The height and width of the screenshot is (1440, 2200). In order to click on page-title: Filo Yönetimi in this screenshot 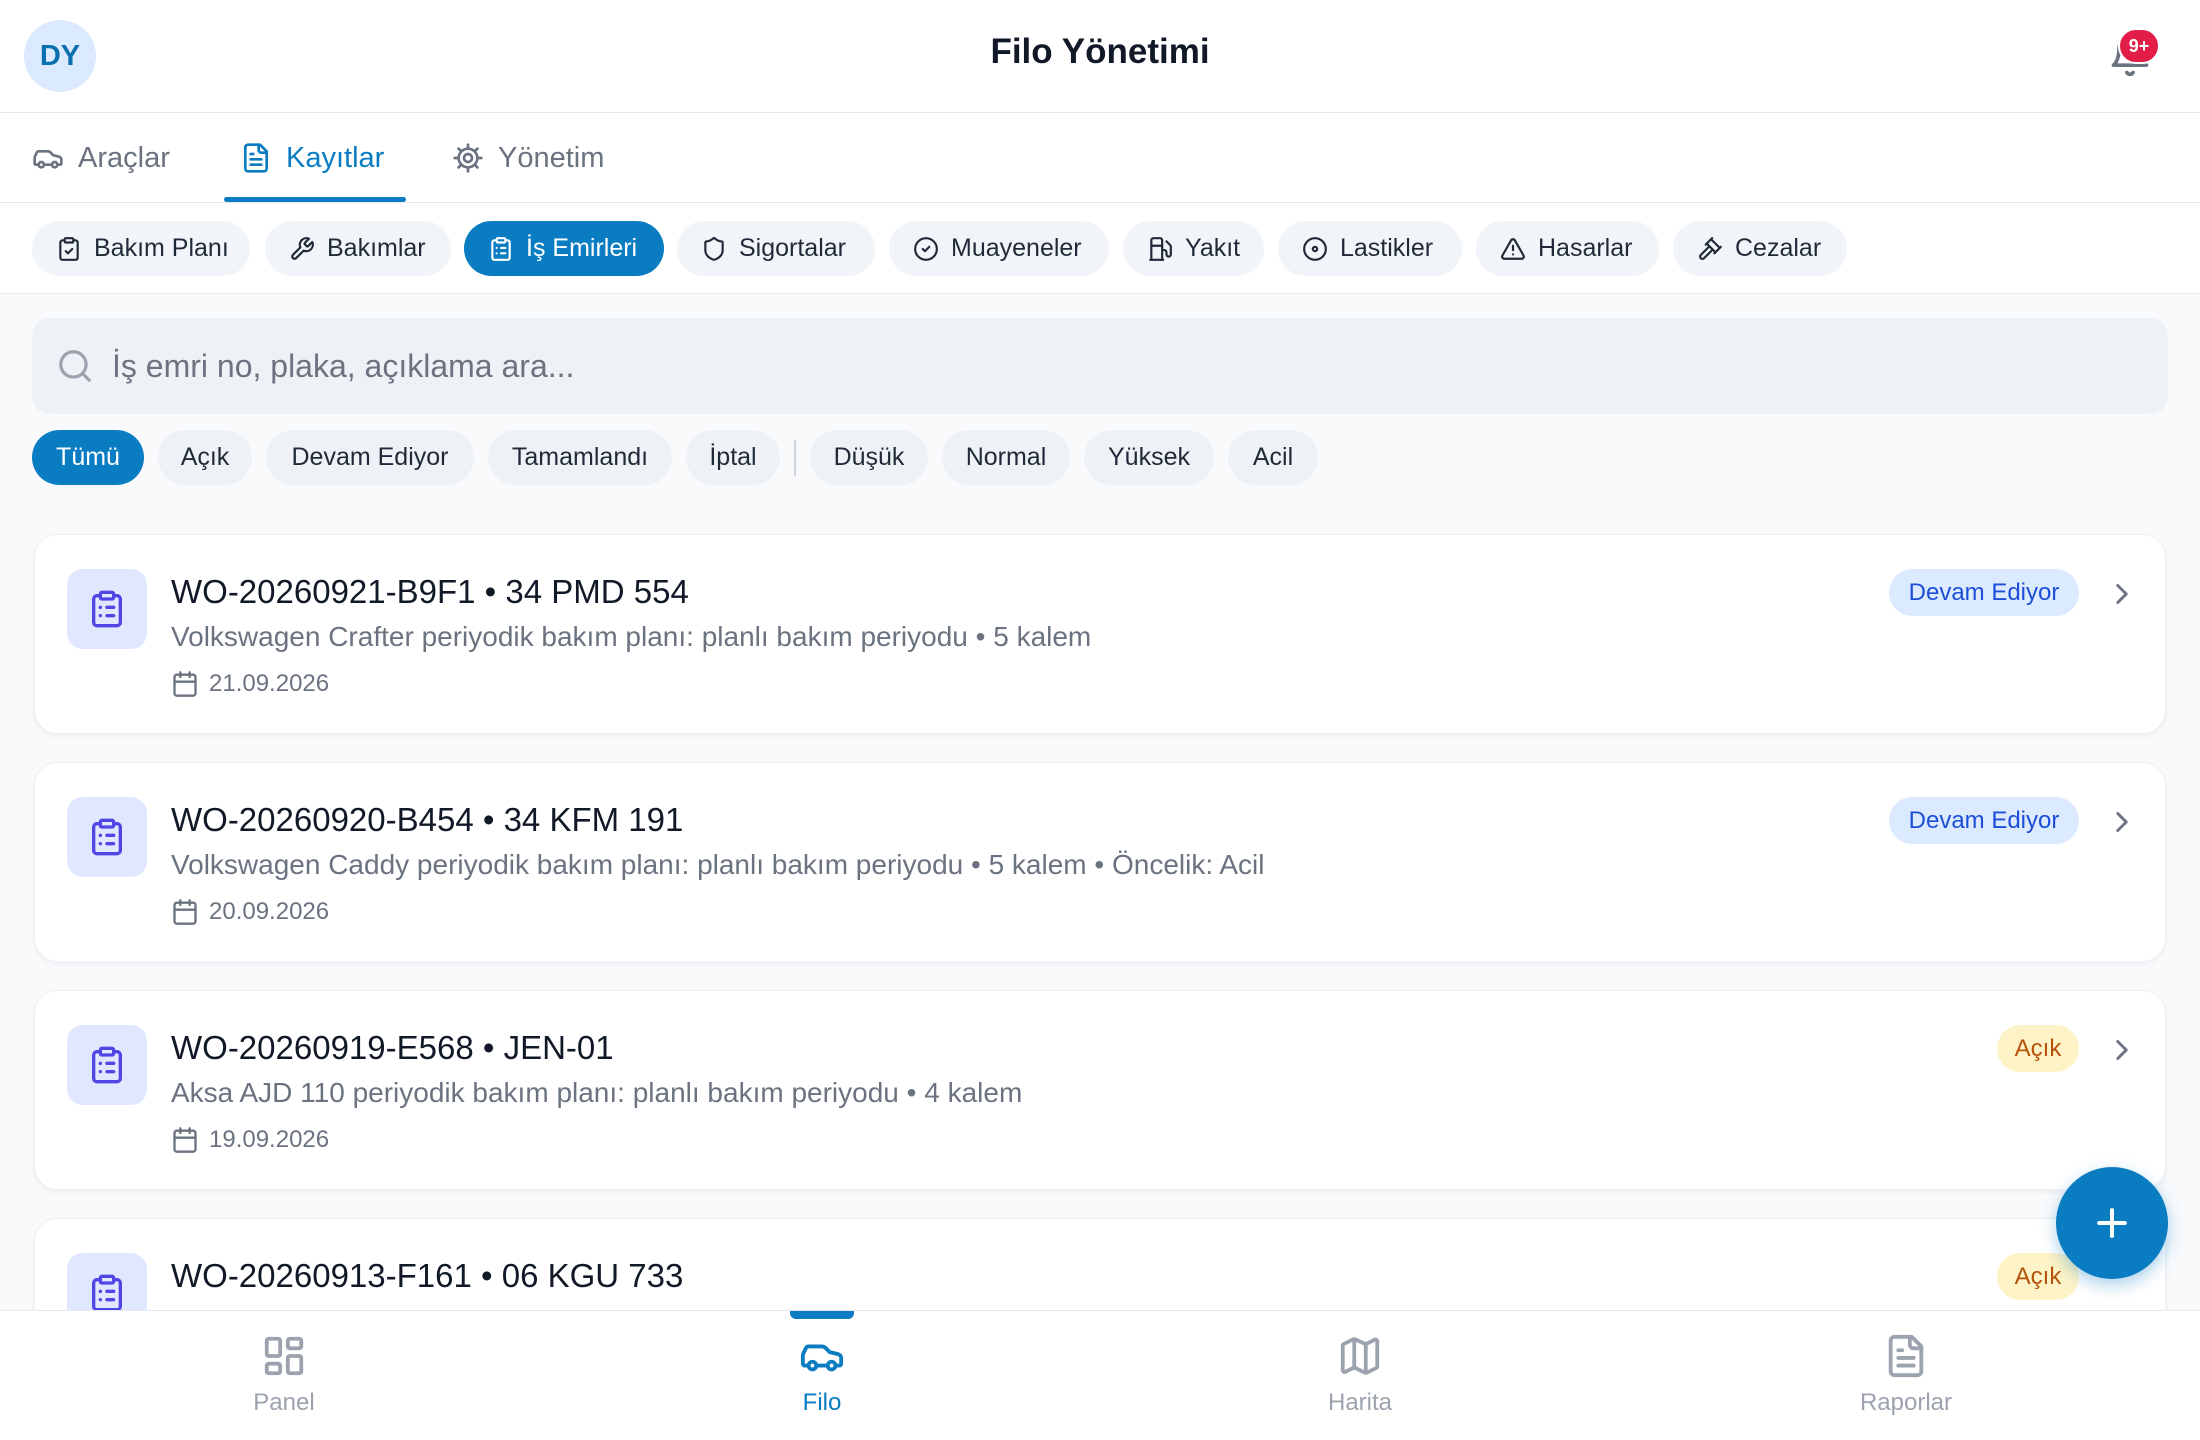, I will do `click(1100, 51)`.